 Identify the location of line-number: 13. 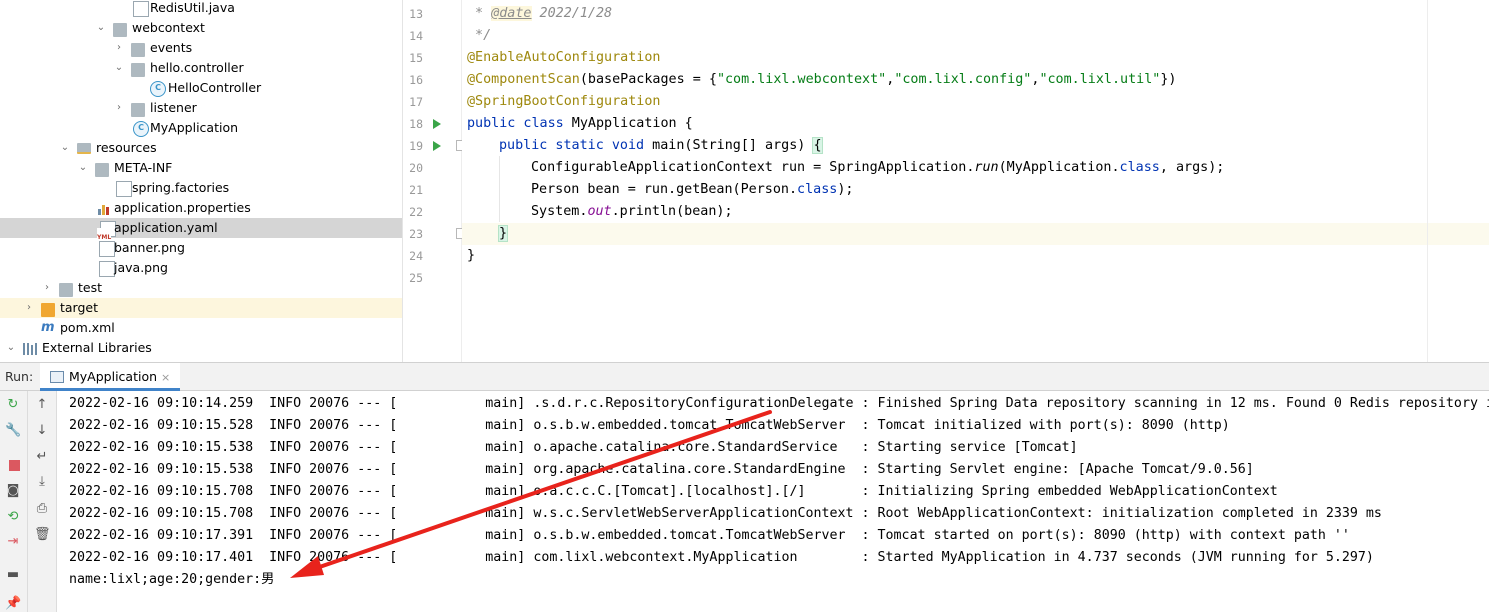
(416, 14).